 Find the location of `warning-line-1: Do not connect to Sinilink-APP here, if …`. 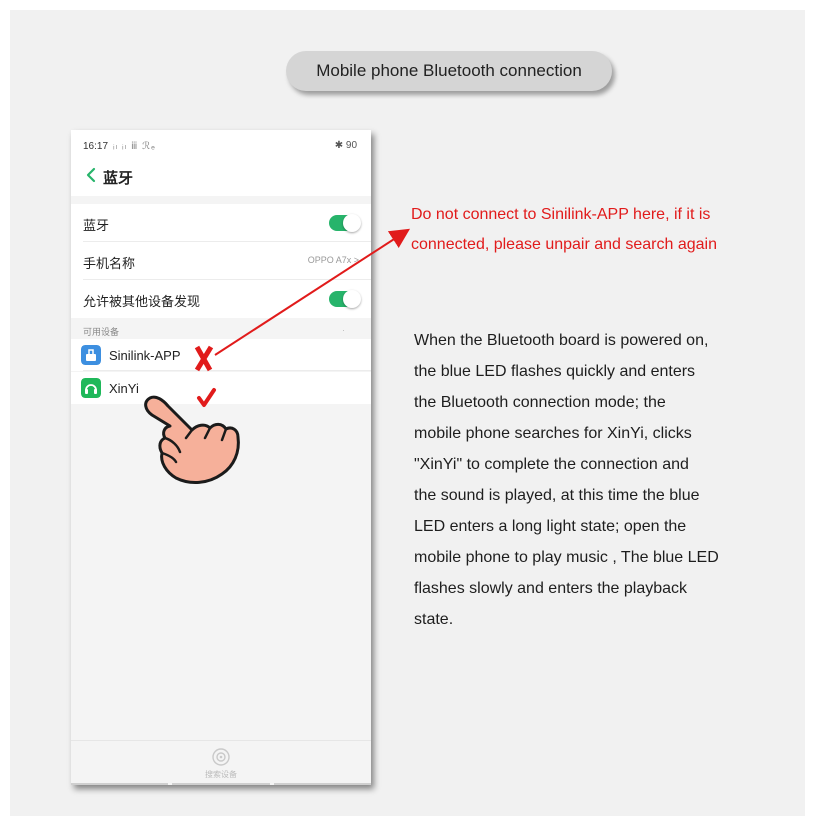

warning-line-1: Do not connect to Sinilink-APP here, if … is located at coordinates (561, 214).